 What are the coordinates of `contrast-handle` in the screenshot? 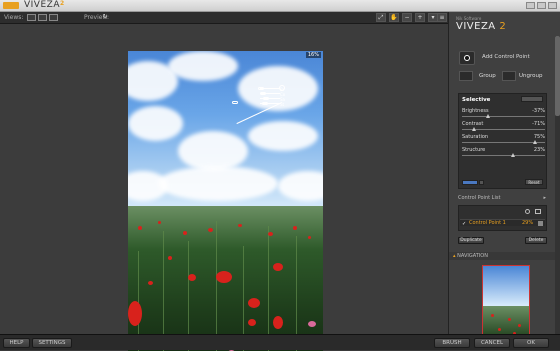 It's located at (263, 93).